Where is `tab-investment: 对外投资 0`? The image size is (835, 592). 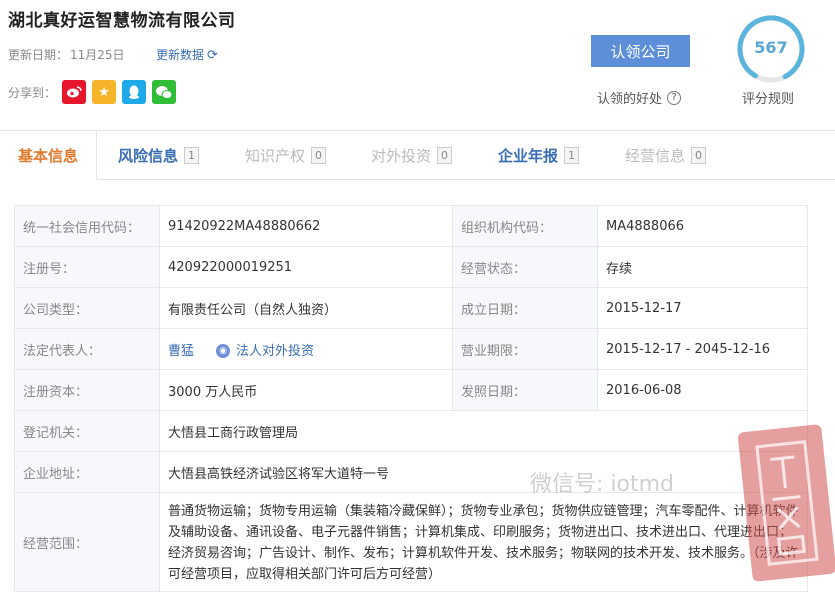 tab-investment: 对外投资 0 is located at coordinates (412, 155).